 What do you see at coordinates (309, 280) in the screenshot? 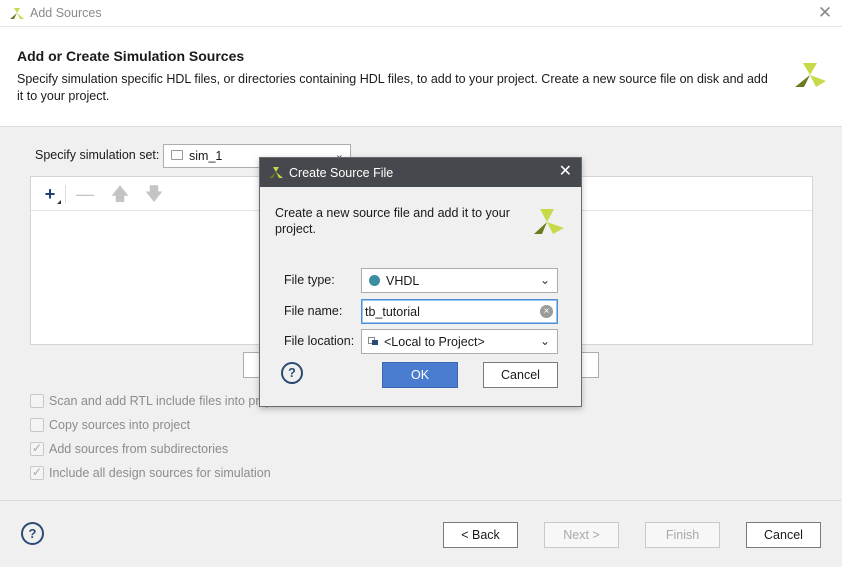
I see `file-type-label: File type:` at bounding box center [309, 280].